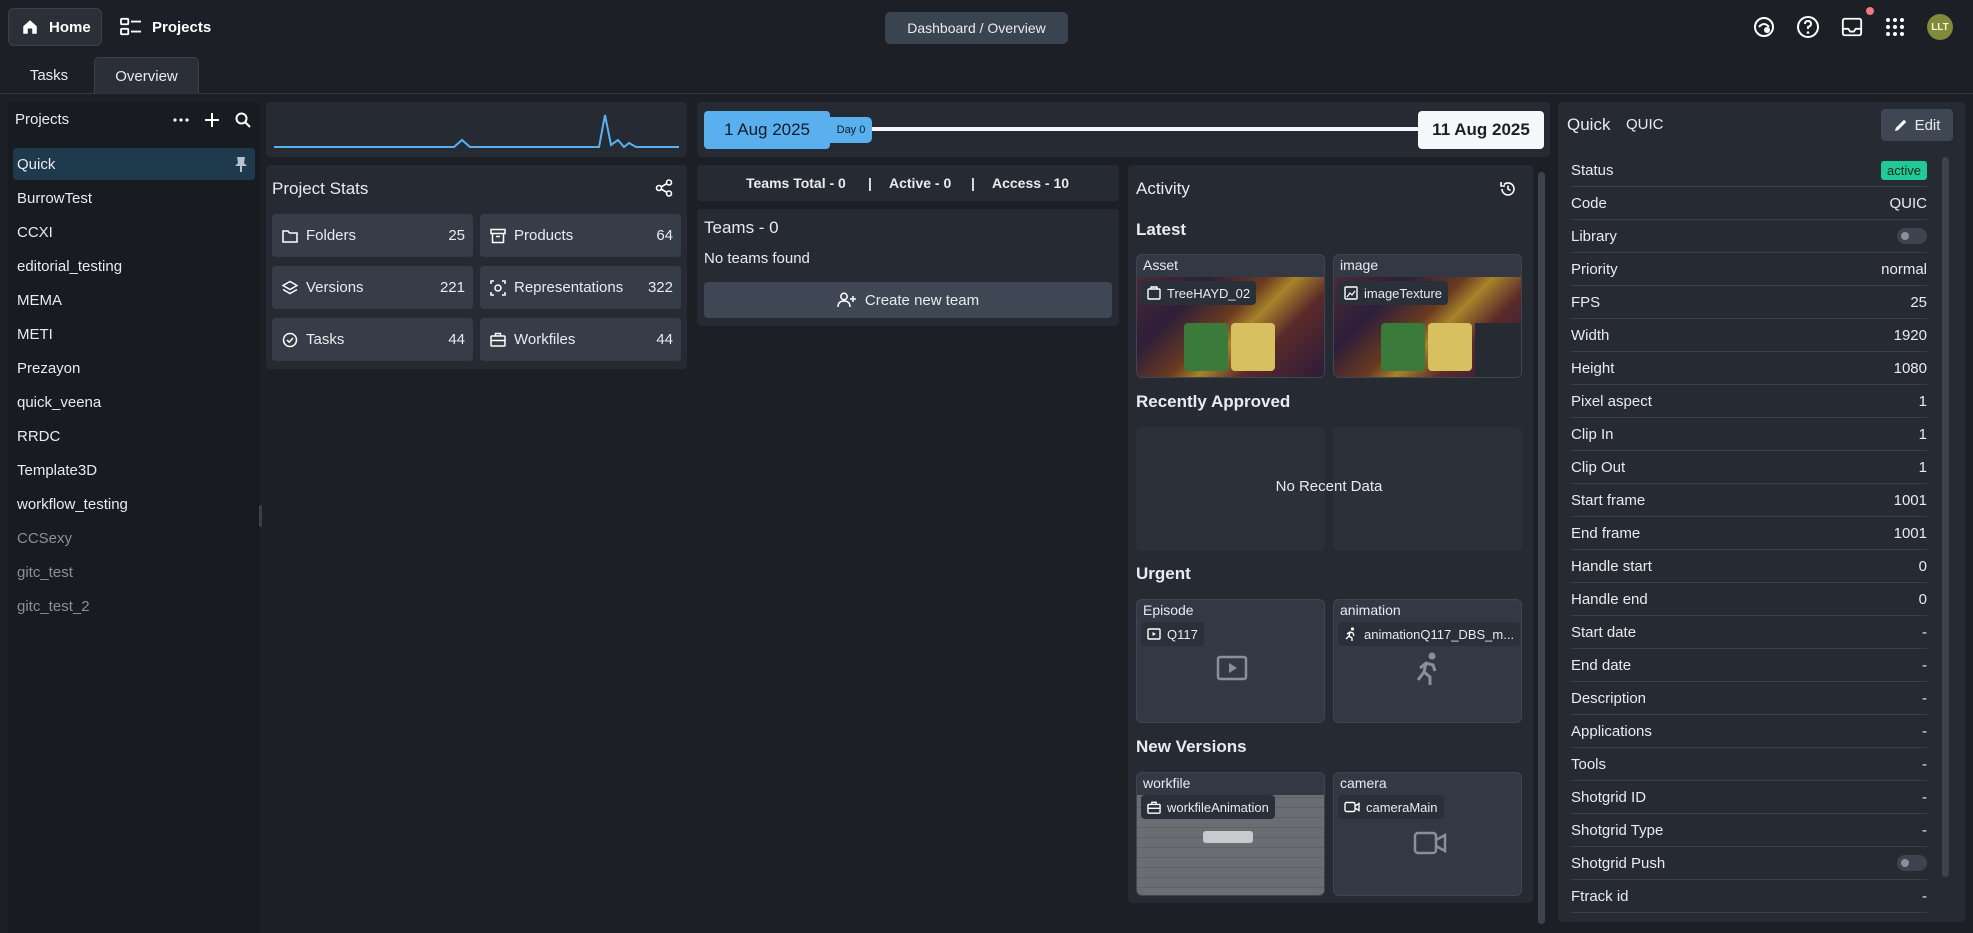 Image resolution: width=1973 pixels, height=933 pixels. Describe the element at coordinates (134, 198) in the screenshot. I see `project-item: BurrowTest` at that location.